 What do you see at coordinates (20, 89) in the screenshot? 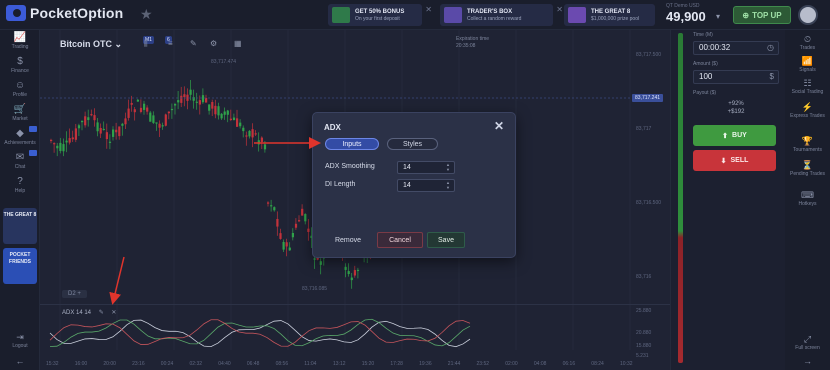
I see `sidebar-item-profile: ☺ Profile` at bounding box center [20, 89].